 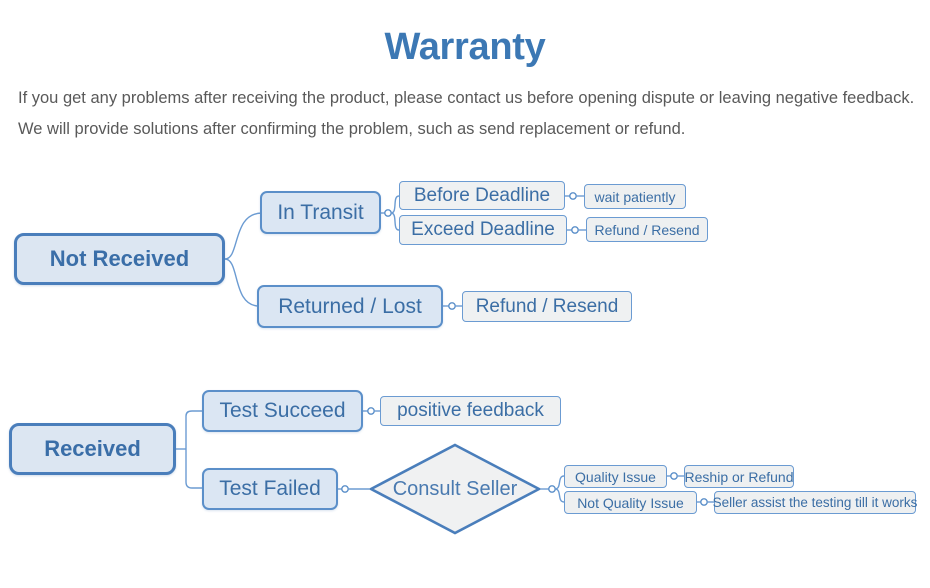 I want to click on wire-diamond-quality, so click(x=559, y=482).